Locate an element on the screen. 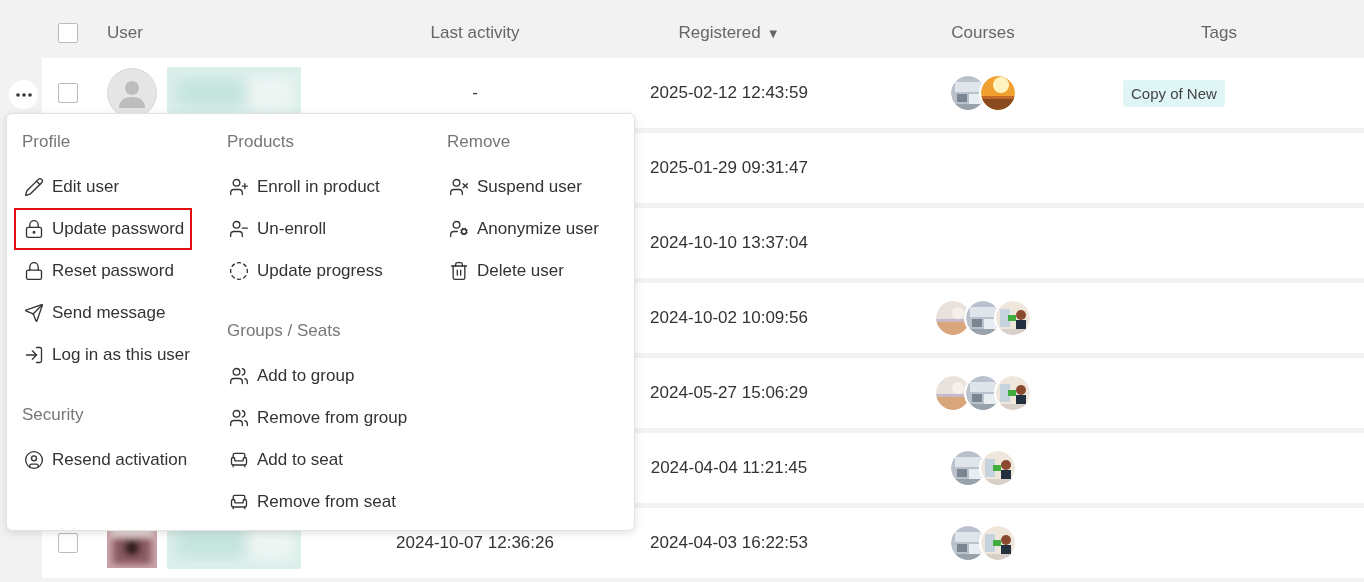 This screenshot has height=582, width=1364. column-header: User is located at coordinates (124, 33).